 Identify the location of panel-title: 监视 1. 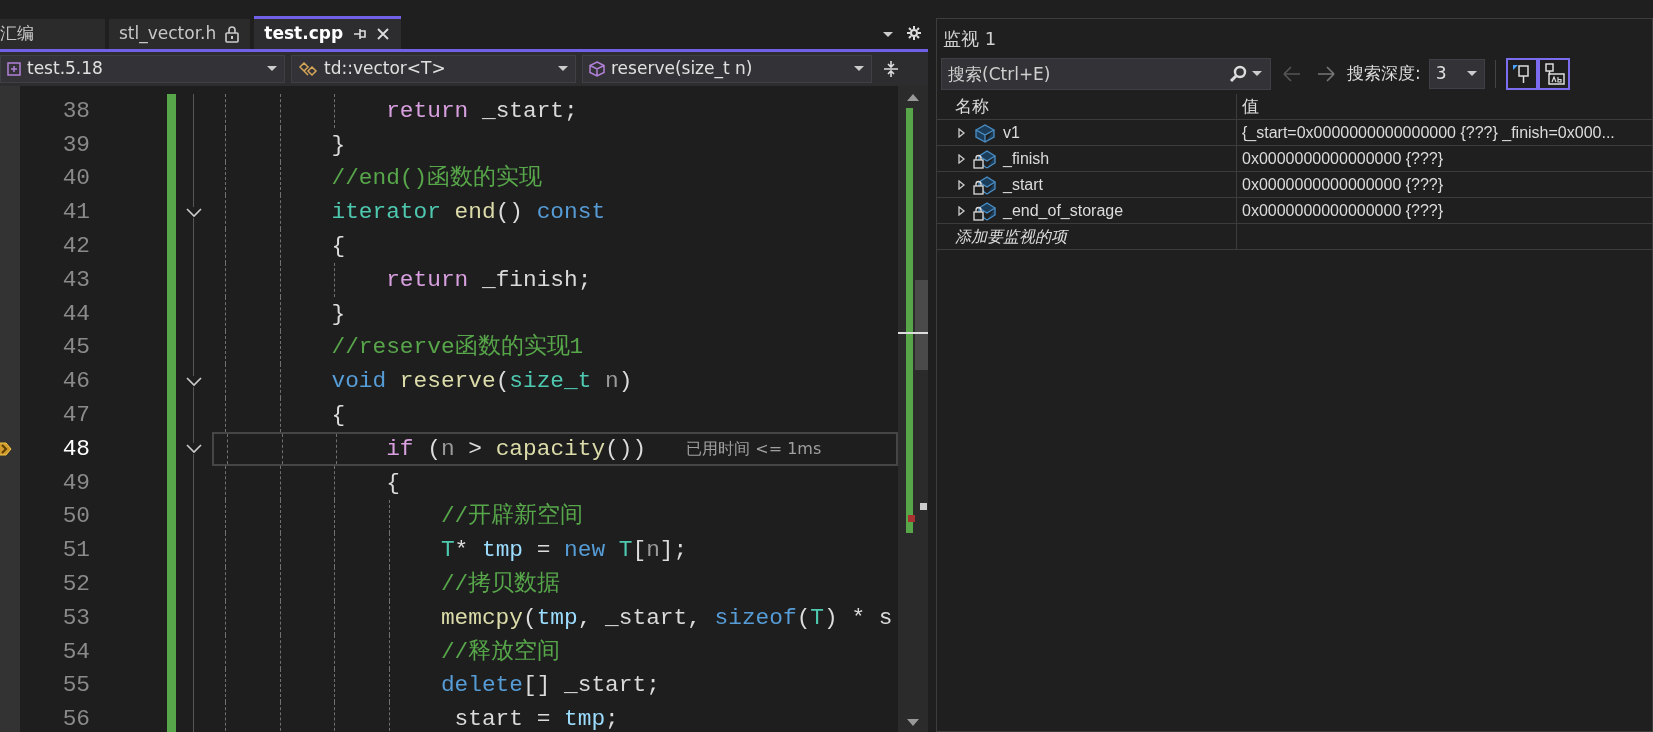
(970, 39).